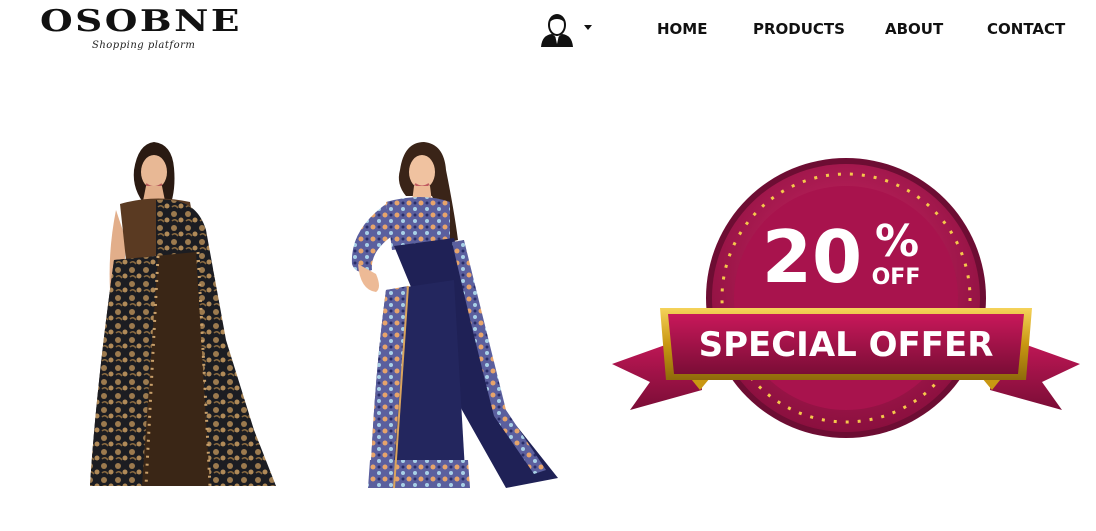 The width and height of the screenshot is (1096, 531). Describe the element at coordinates (588, 27) in the screenshot. I see `chevron-down-icon` at that location.